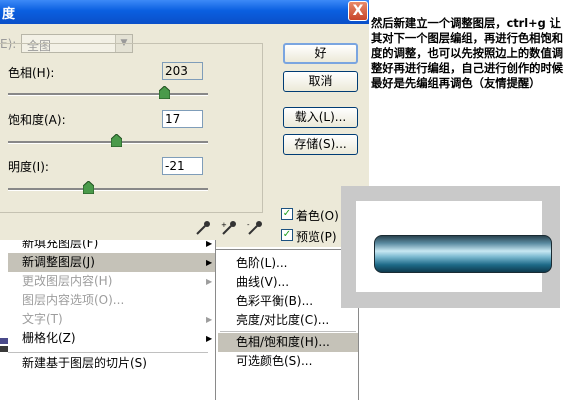 Image resolution: width=567 pixels, height=400 pixels. I want to click on saturation-slider-track, so click(108, 142).